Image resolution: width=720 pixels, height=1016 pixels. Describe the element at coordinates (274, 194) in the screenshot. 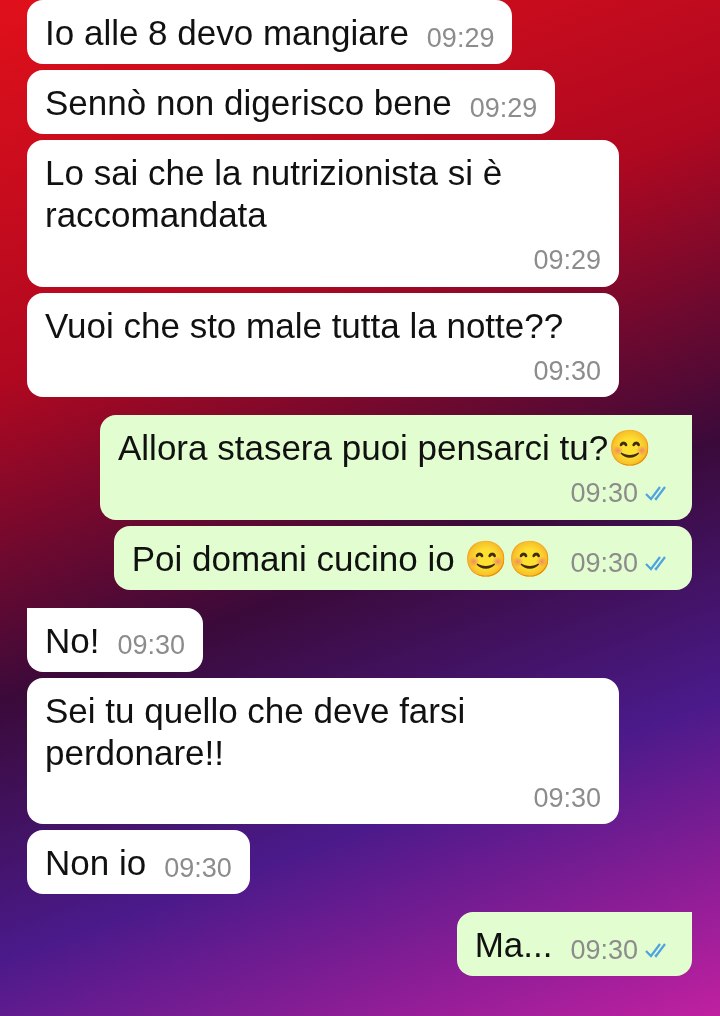

I see `message-text: Lo sai che la nutrizionista si è raccomandata` at that location.